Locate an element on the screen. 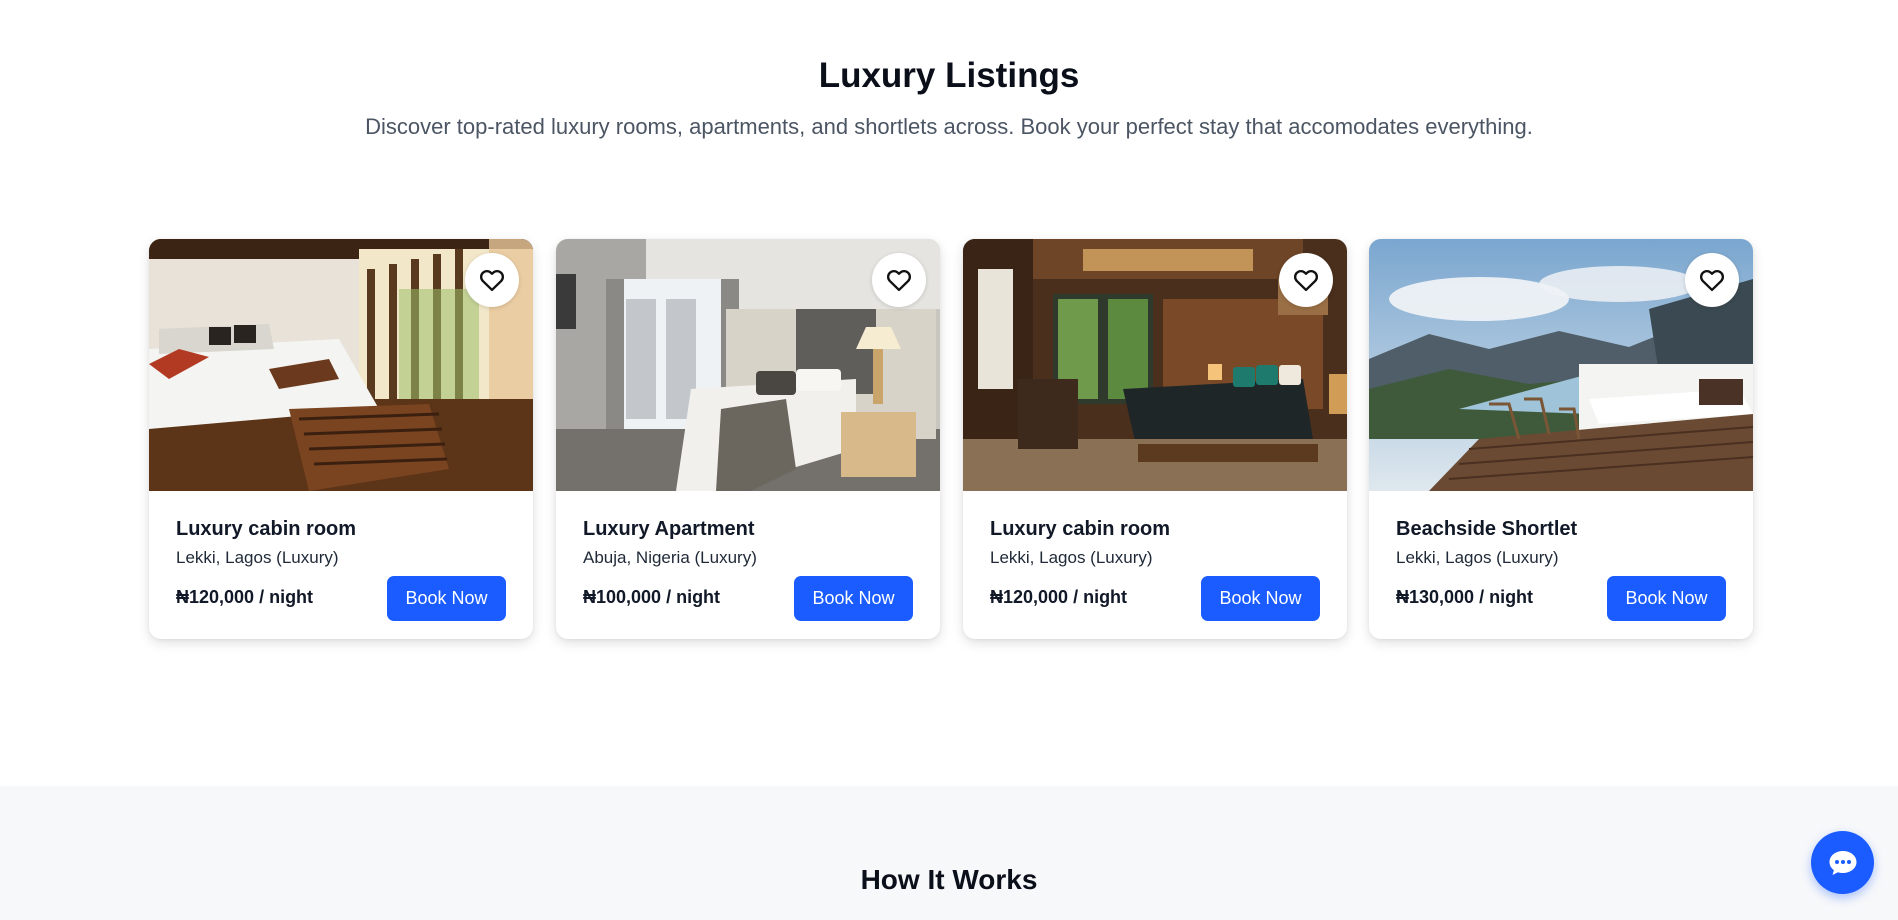 This screenshot has height=920, width=1898. apartment-bedroom-photo is located at coordinates (748, 365).